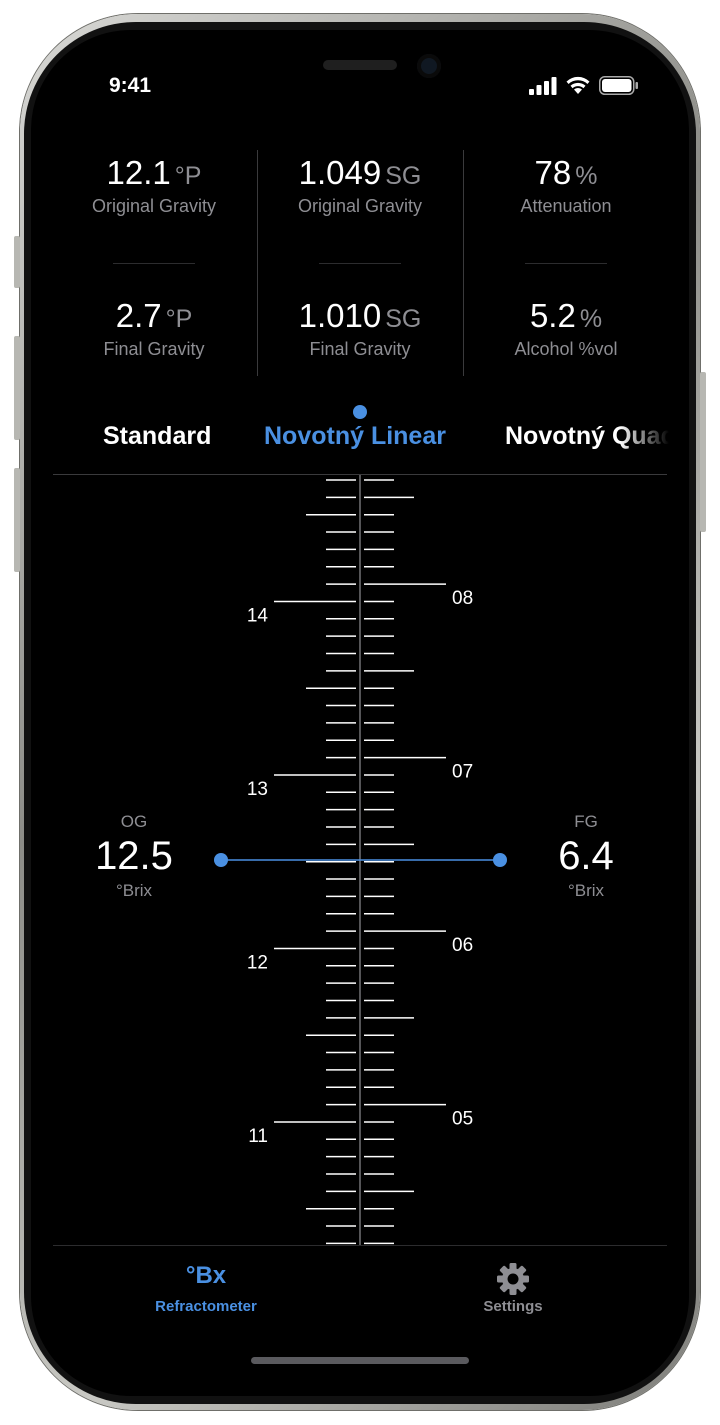 The width and height of the screenshot is (720, 1425). I want to click on og-readout: OG 12.5 °Brix, so click(134, 856).